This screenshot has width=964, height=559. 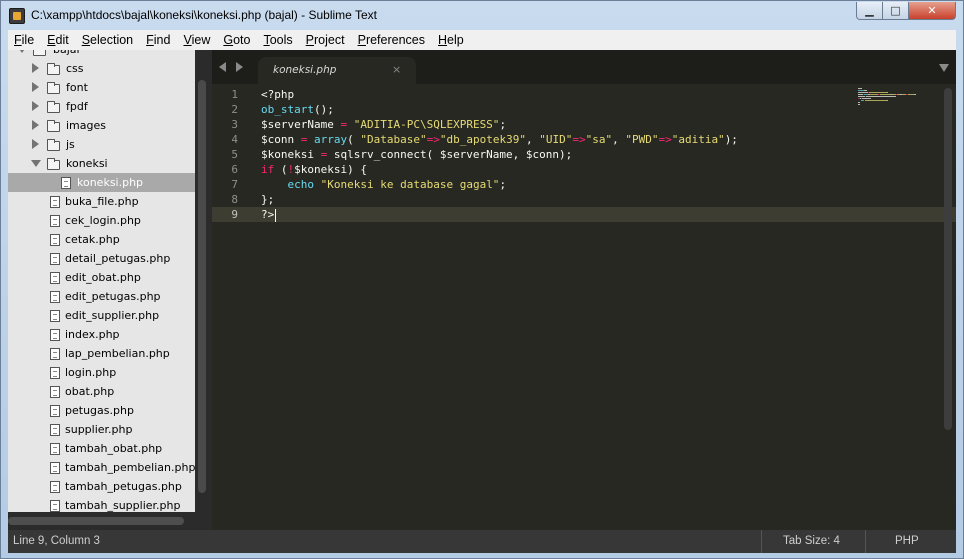 I want to click on close-window-button: ✕, so click(x=932, y=11).